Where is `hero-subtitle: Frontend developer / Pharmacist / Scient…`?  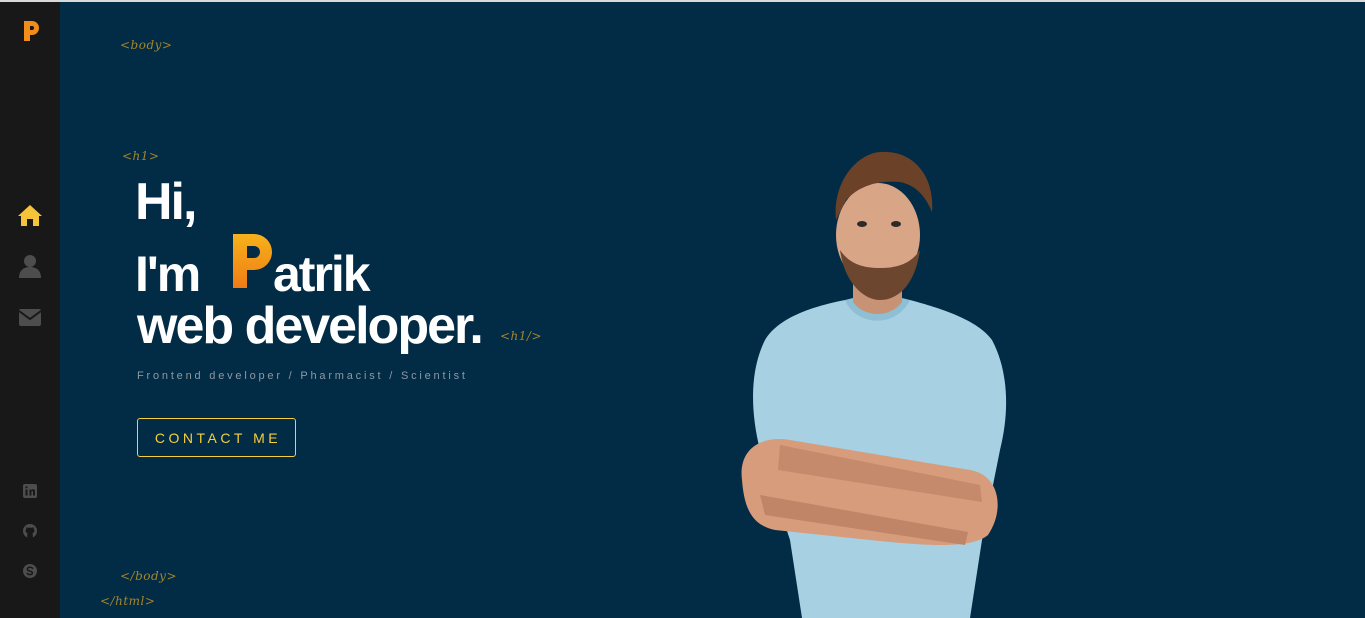 hero-subtitle: Frontend developer / Pharmacist / Scient… is located at coordinates (302, 376).